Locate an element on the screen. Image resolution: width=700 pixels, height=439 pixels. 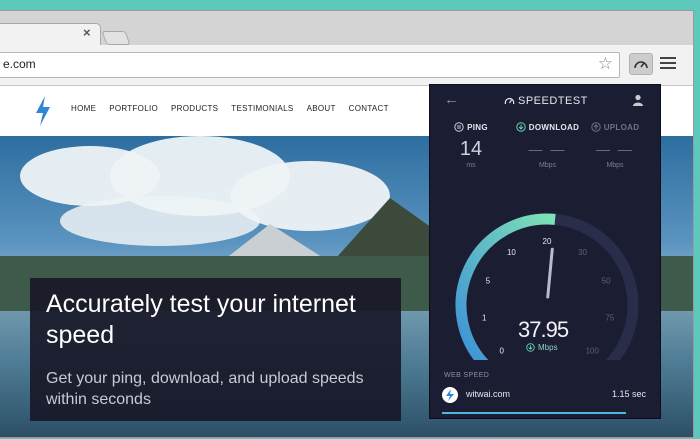
bolt-favicon-icon is located at coordinates (450, 395).